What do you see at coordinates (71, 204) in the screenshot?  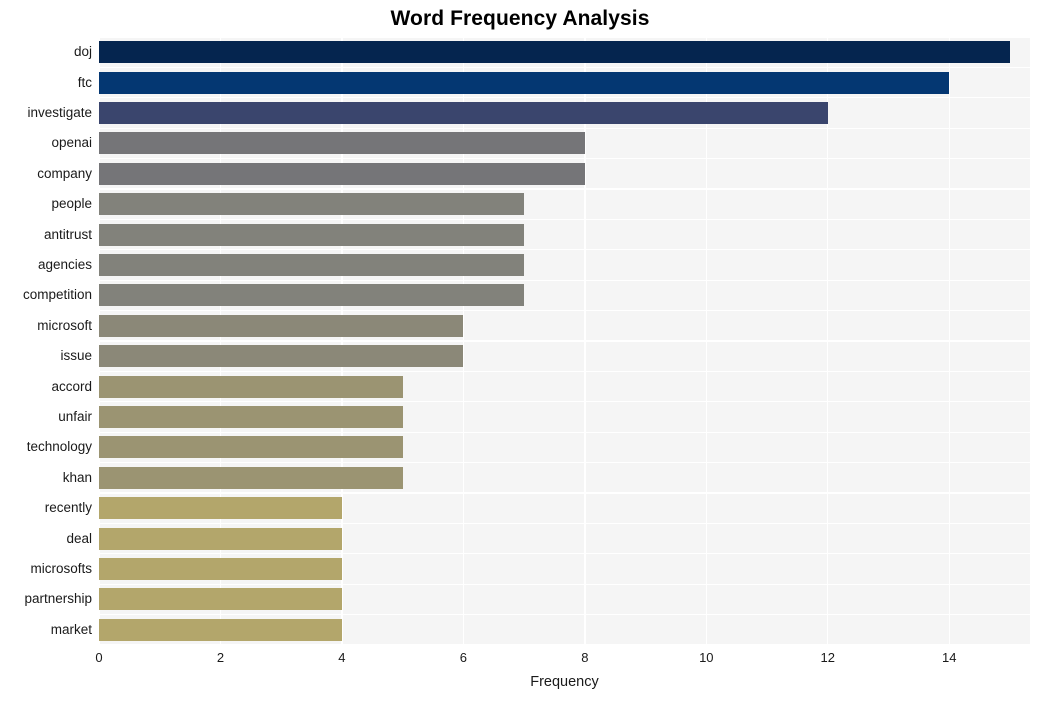 I see `y-tick-label-people: people` at bounding box center [71, 204].